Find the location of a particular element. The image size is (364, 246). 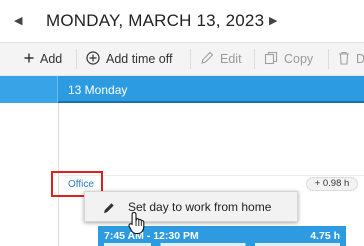

add-button: Add is located at coordinates (43, 59).